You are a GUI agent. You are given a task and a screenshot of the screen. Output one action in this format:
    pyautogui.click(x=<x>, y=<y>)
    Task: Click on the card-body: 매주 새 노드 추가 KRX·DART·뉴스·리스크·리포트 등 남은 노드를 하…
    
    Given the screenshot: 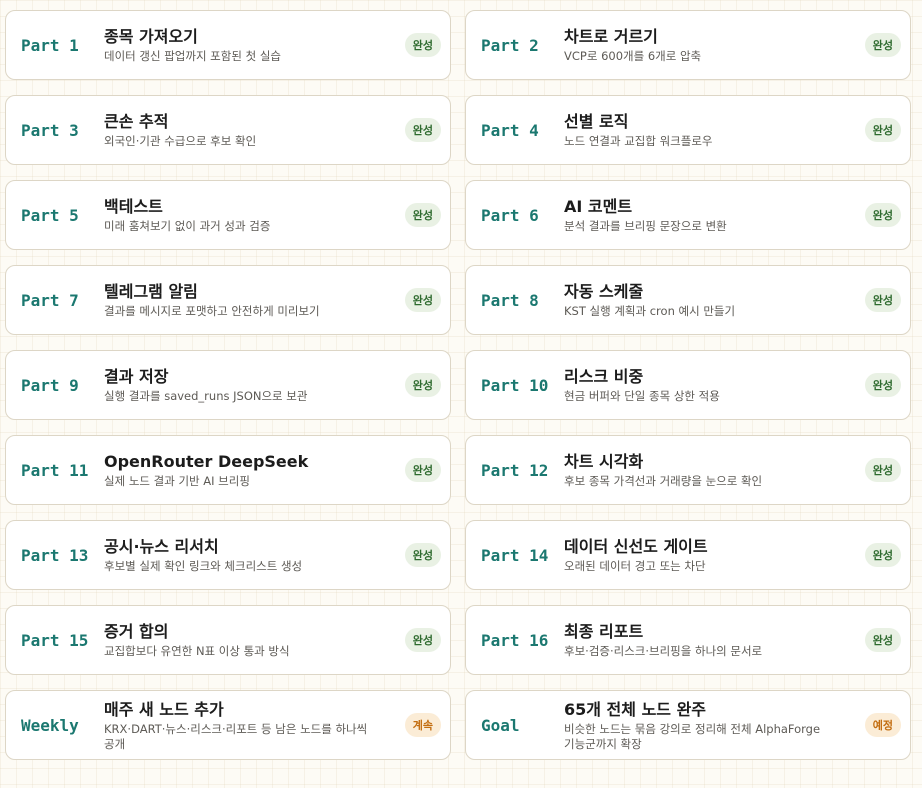 What is the action you would take?
    pyautogui.click(x=238, y=725)
    